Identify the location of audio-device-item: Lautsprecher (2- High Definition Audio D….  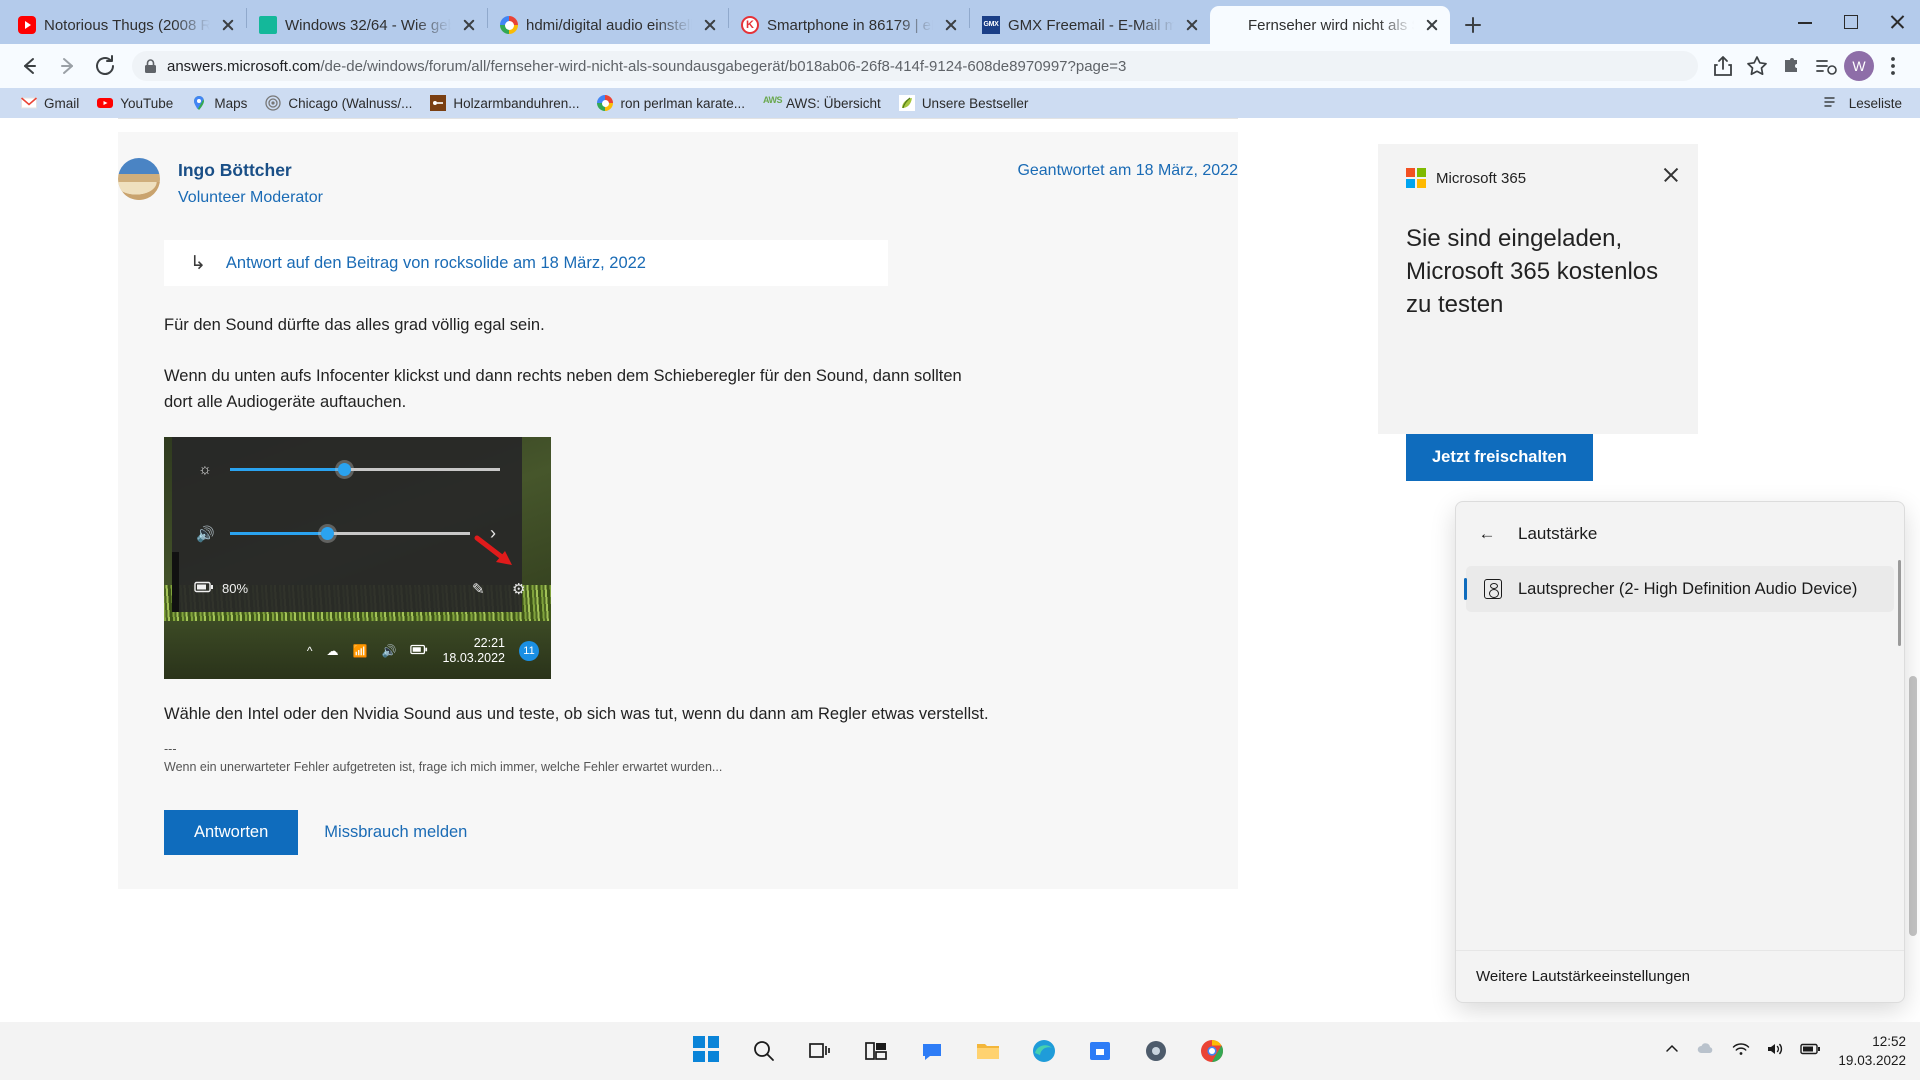
(1679, 589).